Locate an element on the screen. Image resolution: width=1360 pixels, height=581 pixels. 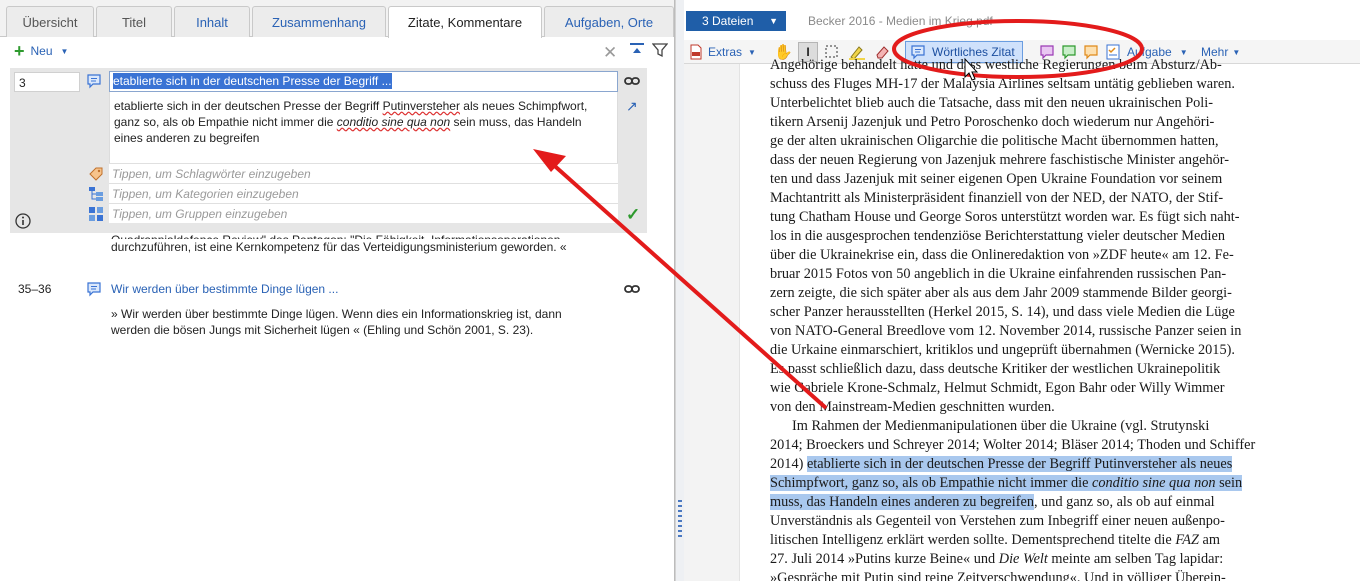
pane-splitter is located at coordinates (679, 290).